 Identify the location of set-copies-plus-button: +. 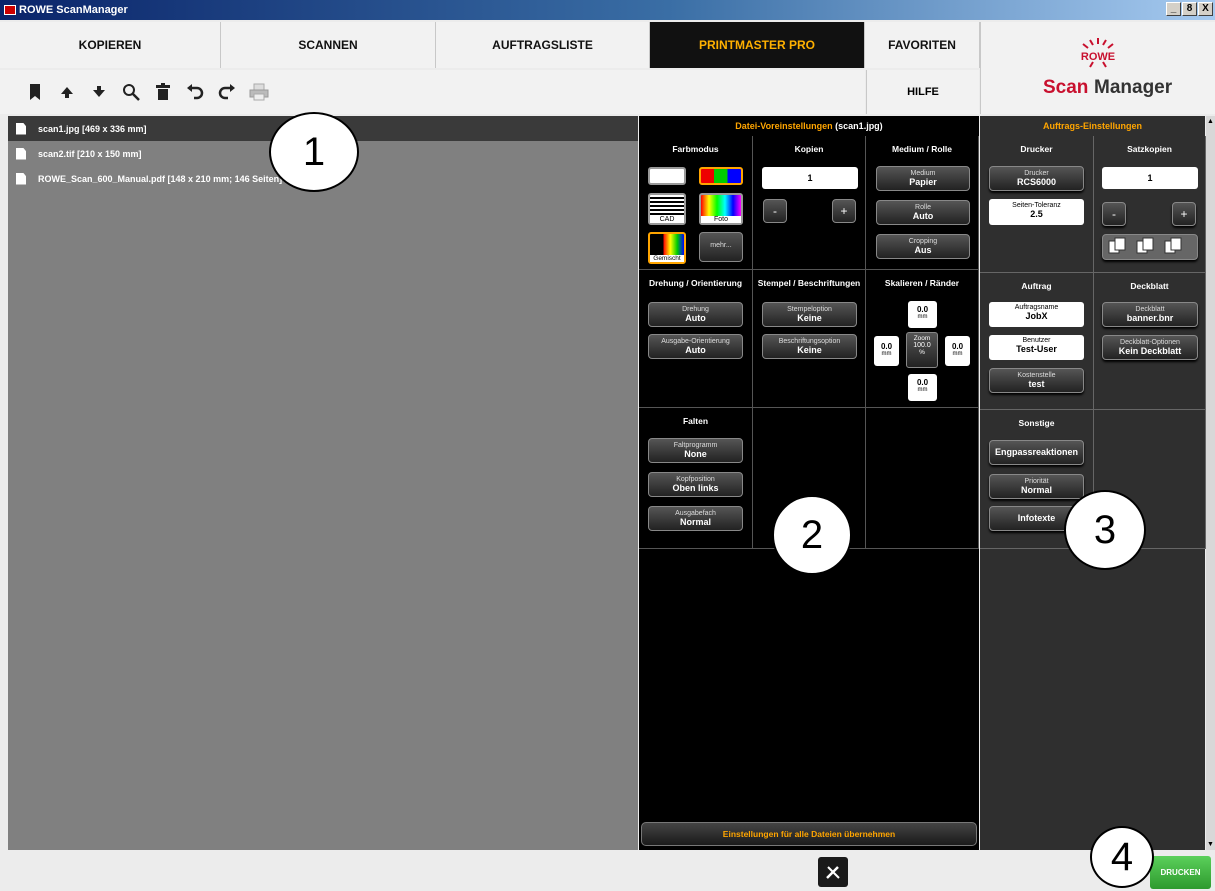
(1184, 214).